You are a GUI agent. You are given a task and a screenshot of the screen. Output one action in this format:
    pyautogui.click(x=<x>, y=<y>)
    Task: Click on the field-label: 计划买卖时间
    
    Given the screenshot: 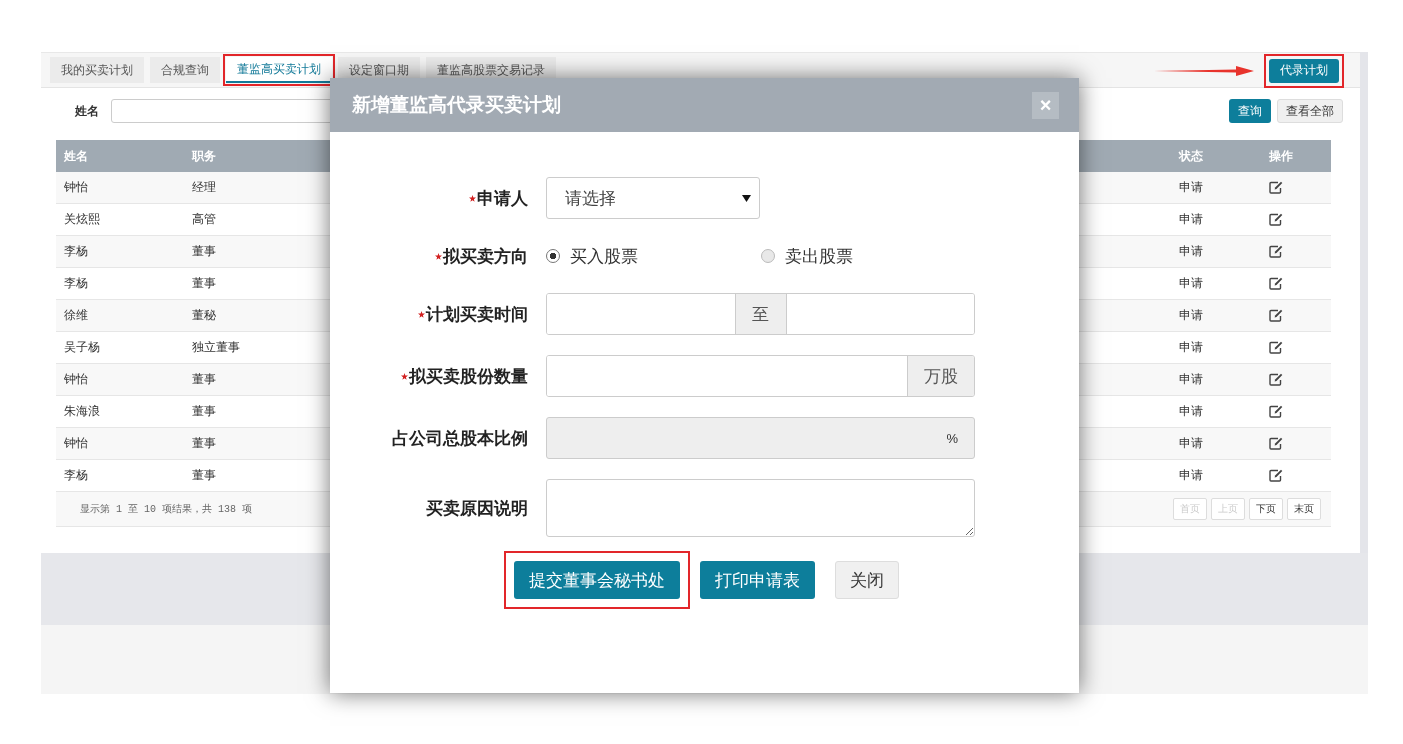 What is the action you would take?
    pyautogui.click(x=477, y=314)
    